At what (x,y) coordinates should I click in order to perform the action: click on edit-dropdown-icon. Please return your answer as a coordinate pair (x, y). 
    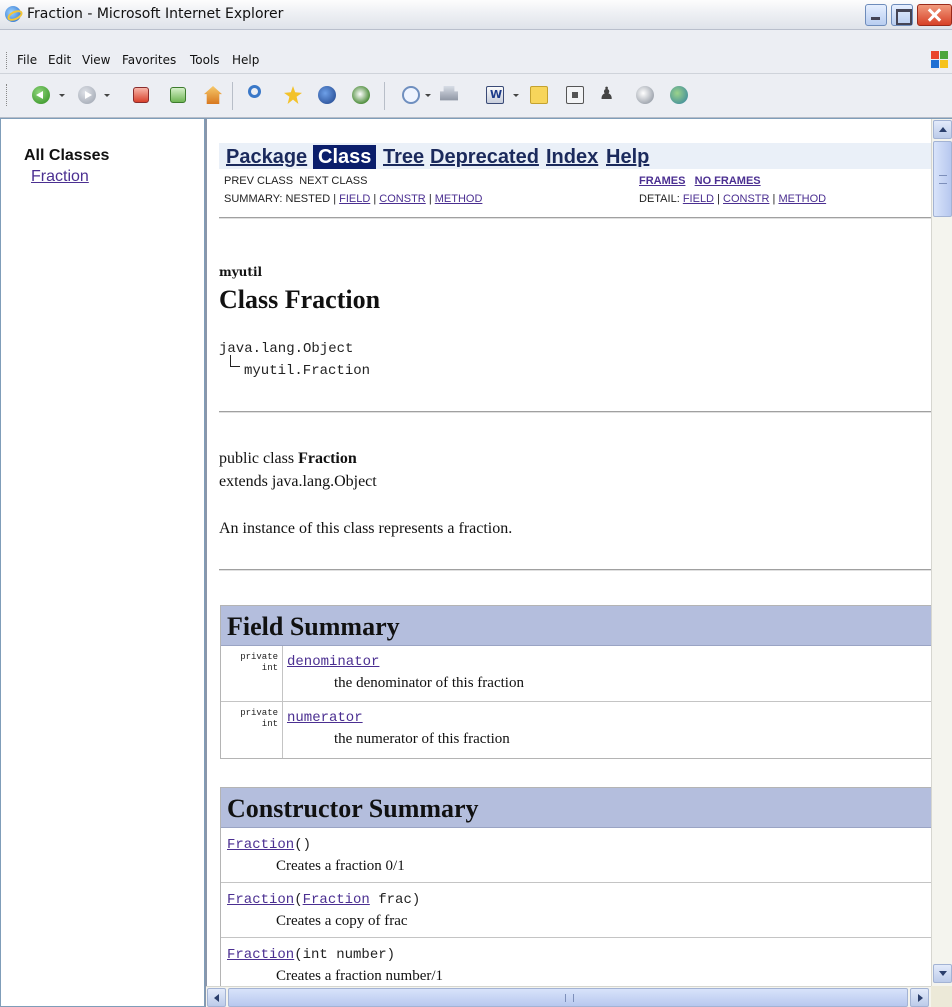
    Looking at the image, I should click on (516, 95).